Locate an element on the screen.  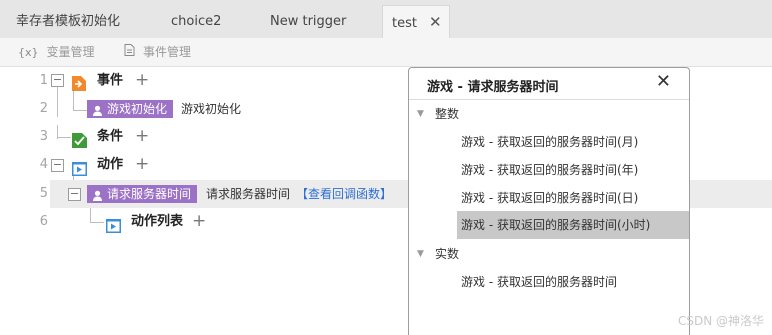
document-icon is located at coordinates (129, 53).